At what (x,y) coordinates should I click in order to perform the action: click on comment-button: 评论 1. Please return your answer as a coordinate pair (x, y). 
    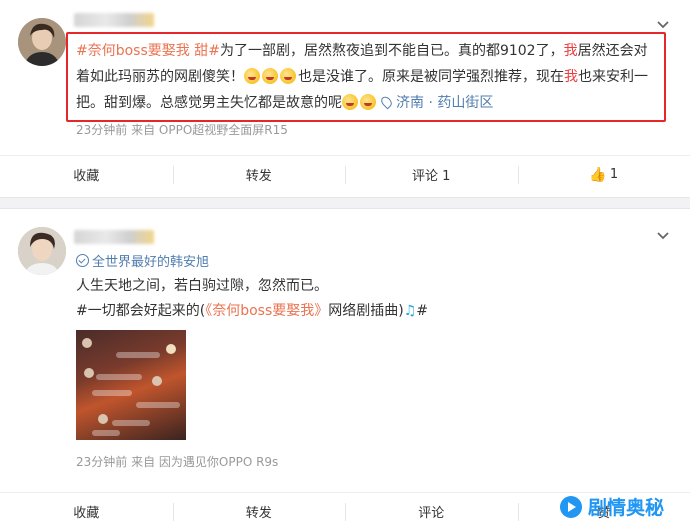
    Looking at the image, I should click on (431, 174).